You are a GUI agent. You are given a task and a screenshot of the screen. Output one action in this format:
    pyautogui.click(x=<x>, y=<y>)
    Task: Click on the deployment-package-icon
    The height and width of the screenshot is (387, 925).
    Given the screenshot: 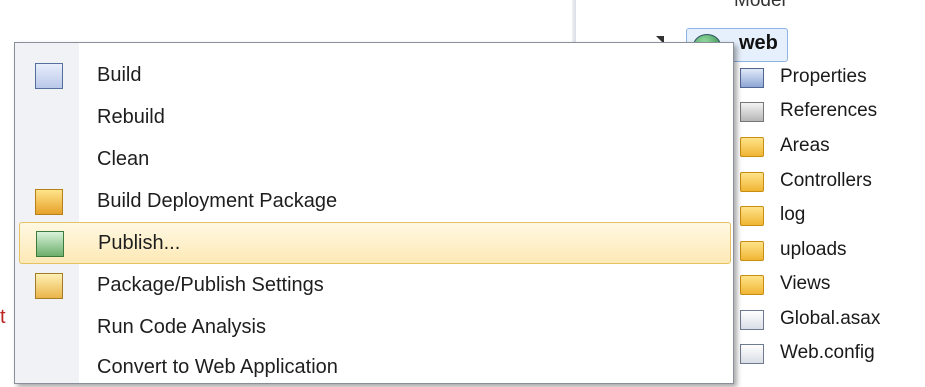 What is the action you would take?
    pyautogui.click(x=49, y=202)
    